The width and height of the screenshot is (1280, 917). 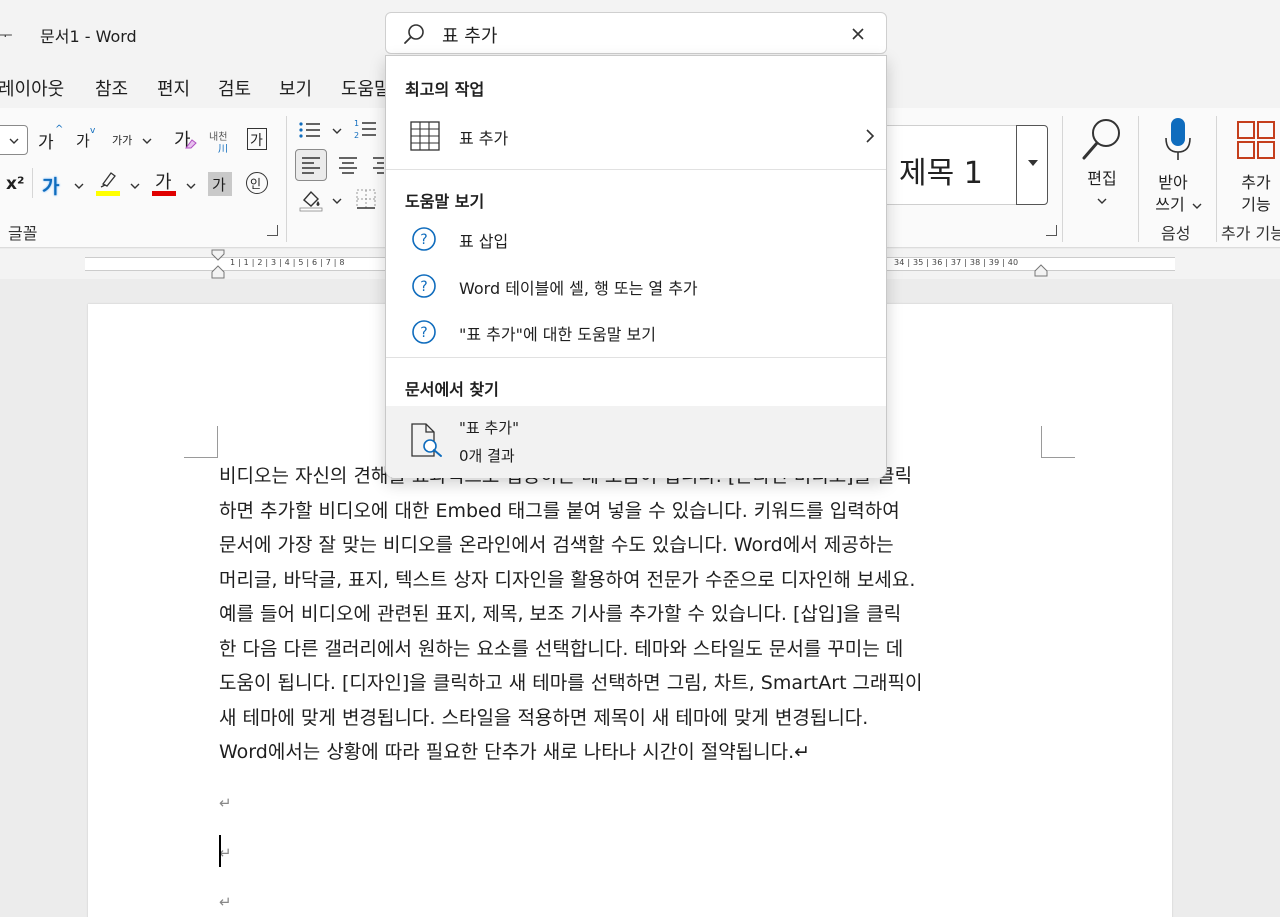 I want to click on style-gallery-more-button, so click(x=1032, y=165).